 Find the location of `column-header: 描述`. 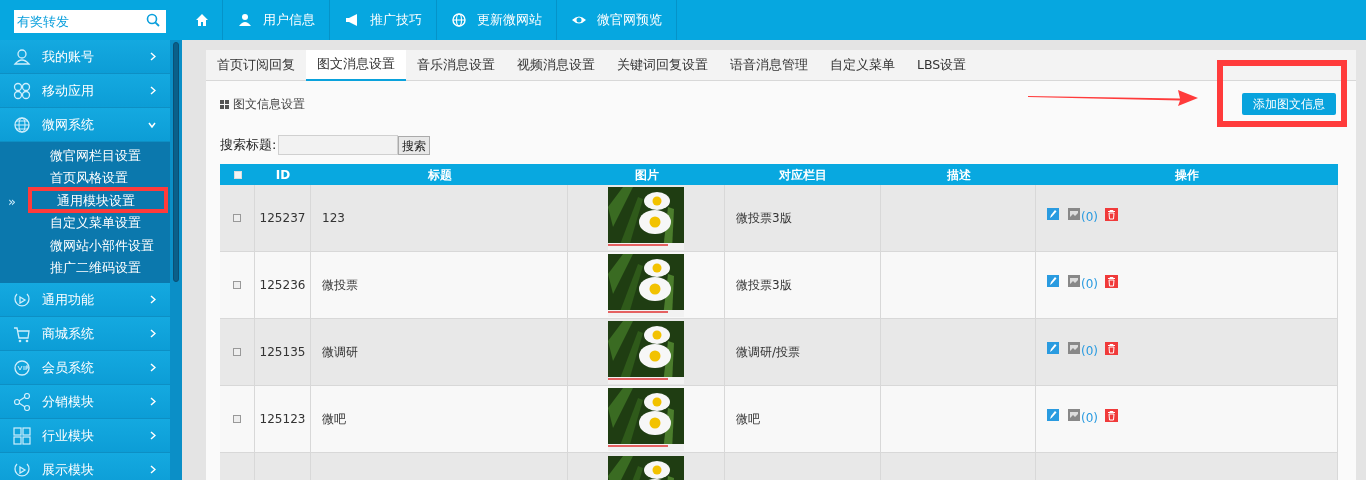

column-header: 描述 is located at coordinates (958, 175).